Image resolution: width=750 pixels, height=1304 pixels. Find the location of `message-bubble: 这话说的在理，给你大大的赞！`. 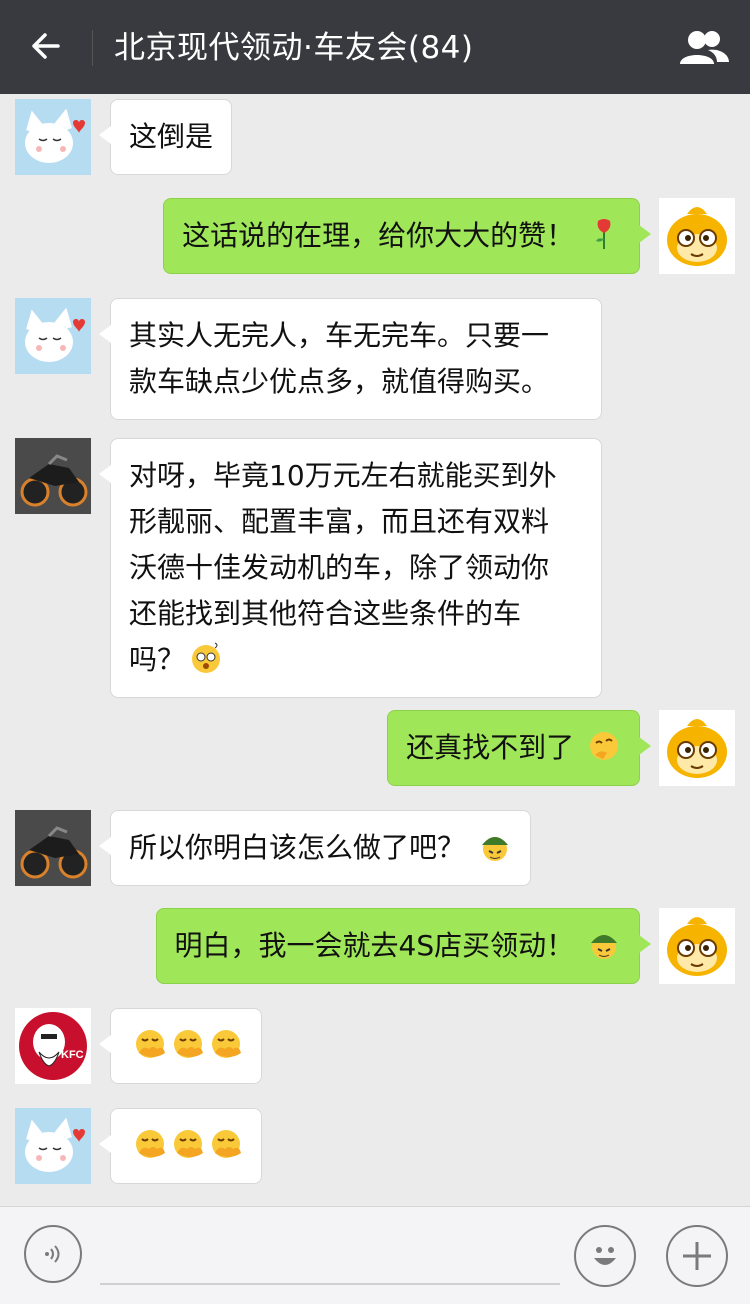

message-bubble: 这话说的在理，给你大大的赞！ is located at coordinates (407, 236).